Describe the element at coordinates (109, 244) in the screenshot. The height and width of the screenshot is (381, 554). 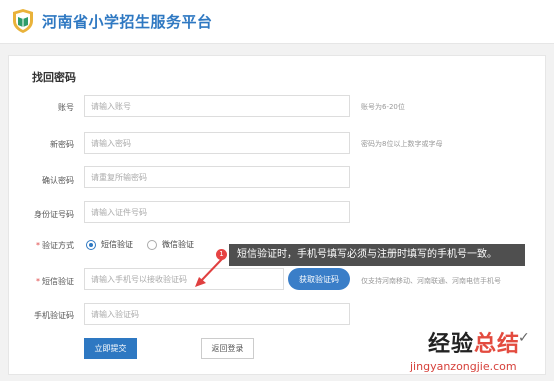
I see `radio-sms: 短信验证` at that location.